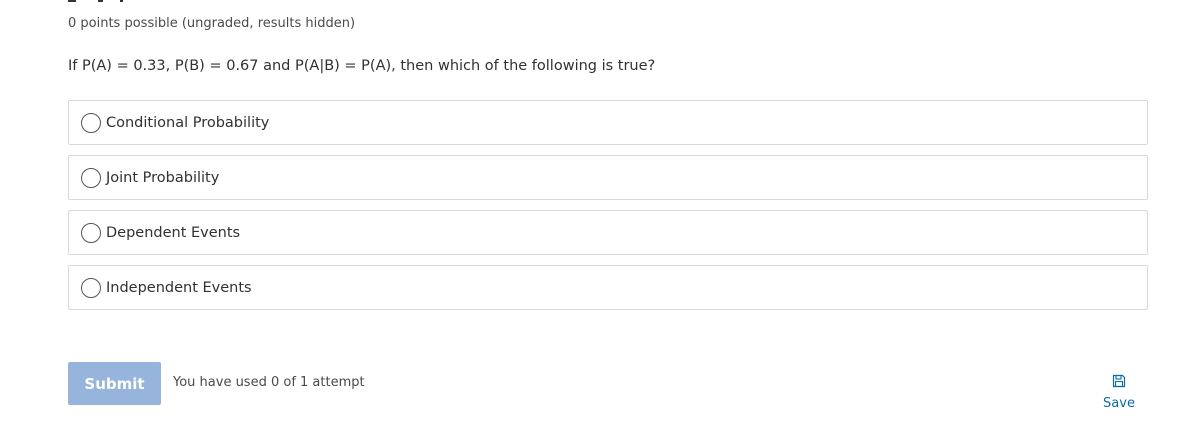  Describe the element at coordinates (608, 122) in the screenshot. I see `option-conditional-probability: Conditional Probability` at that location.